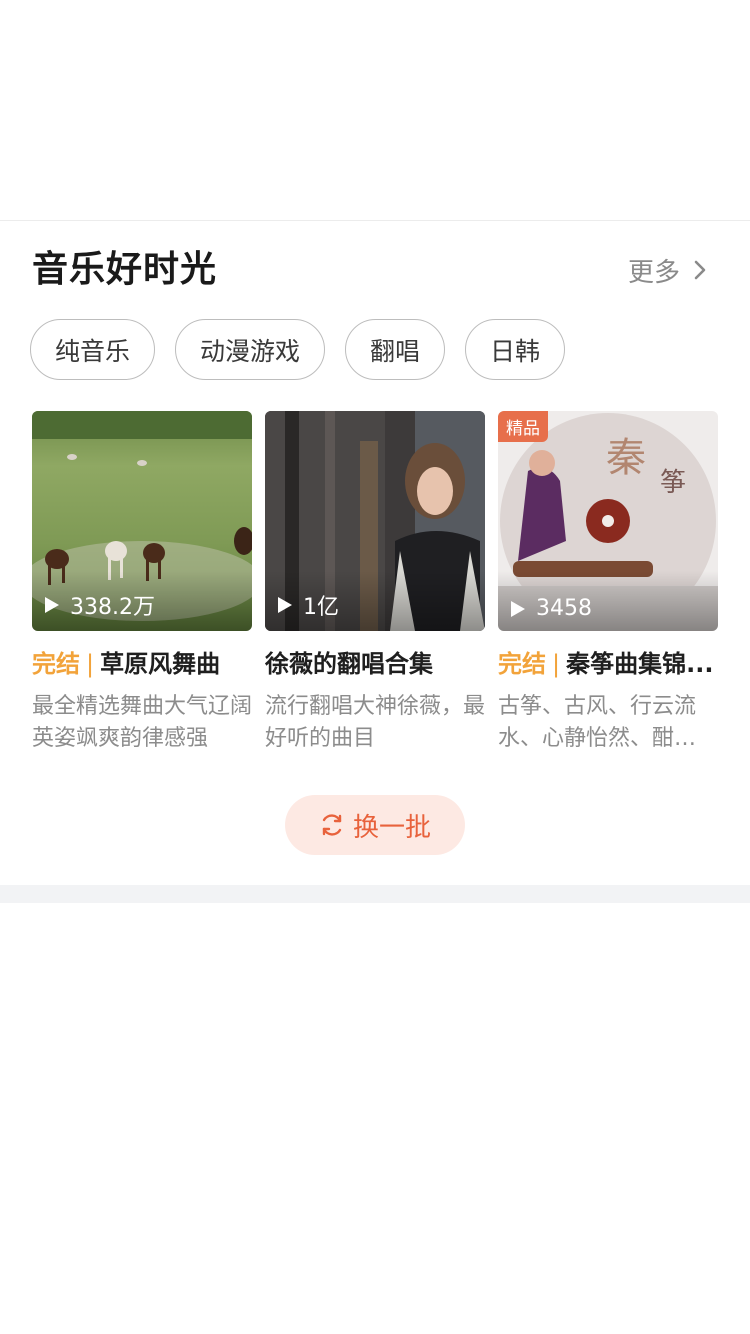 The width and height of the screenshot is (750, 1334). What do you see at coordinates (112, 607) in the screenshot?
I see `play-count-value: 338.2万` at bounding box center [112, 607].